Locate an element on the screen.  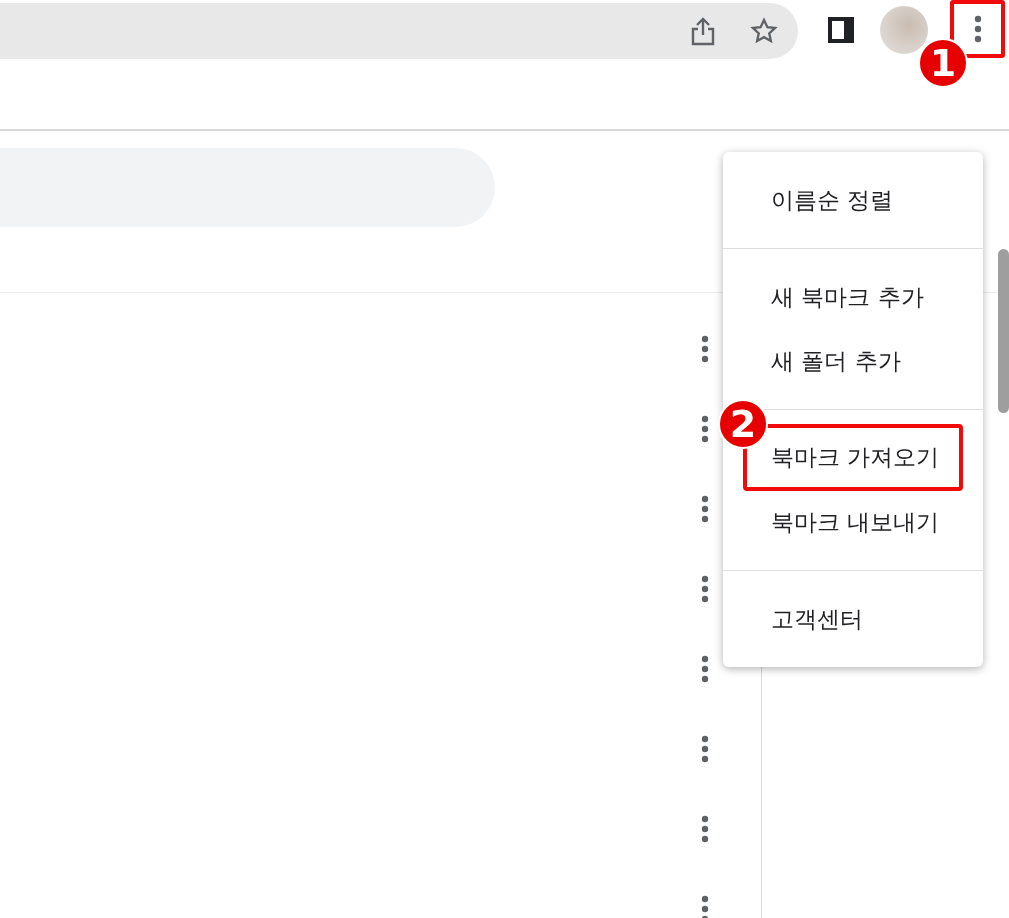
menu-item: 고객센터 is located at coordinates (853, 619).